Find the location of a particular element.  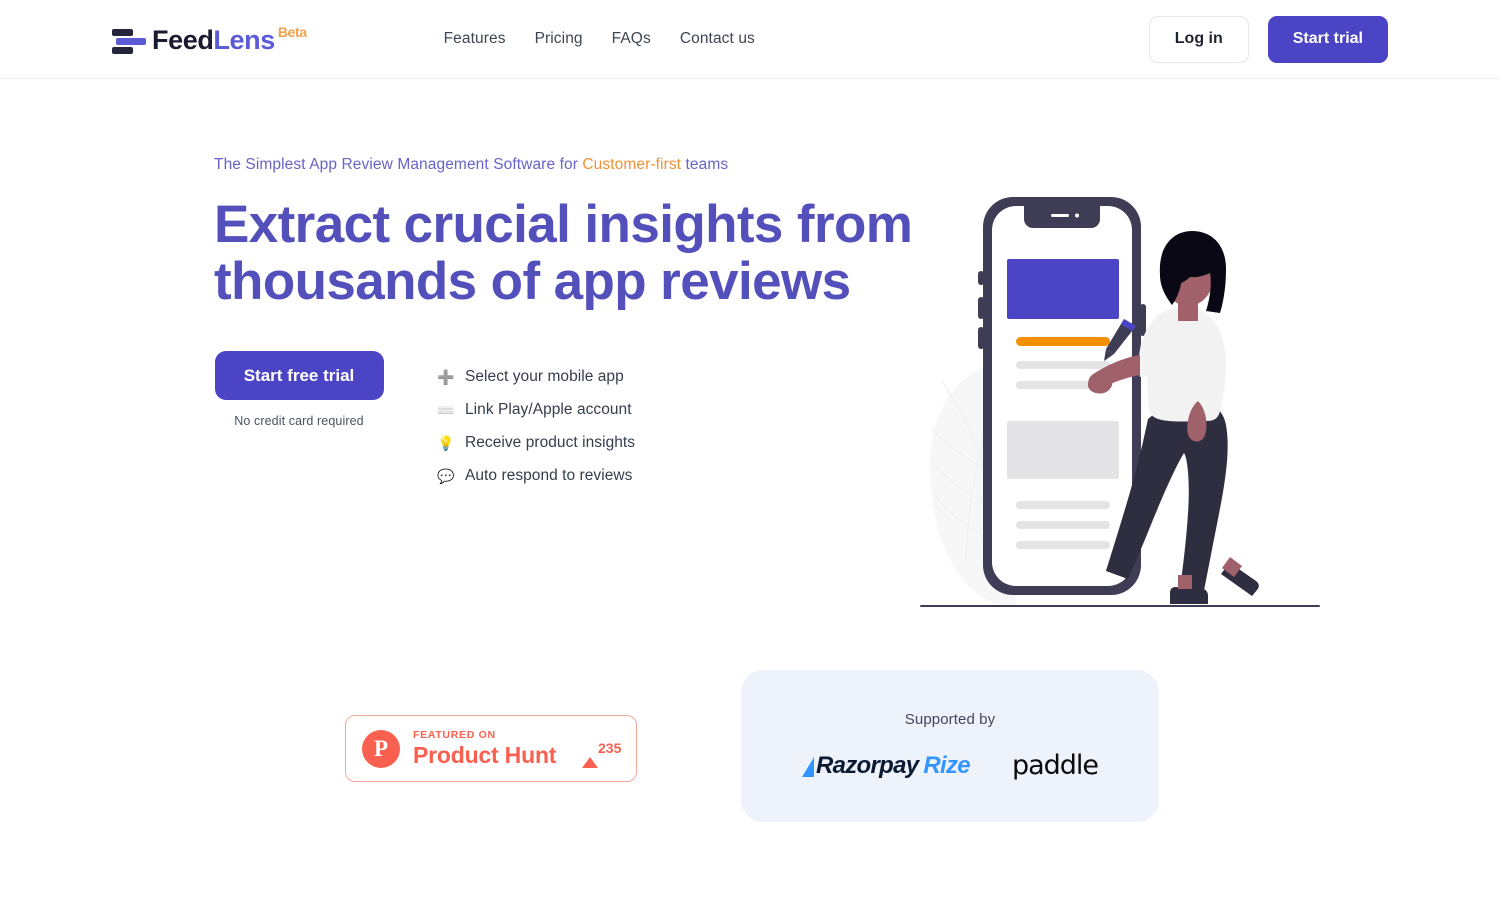

nav-item-pricing: Pricing is located at coordinates (559, 39).